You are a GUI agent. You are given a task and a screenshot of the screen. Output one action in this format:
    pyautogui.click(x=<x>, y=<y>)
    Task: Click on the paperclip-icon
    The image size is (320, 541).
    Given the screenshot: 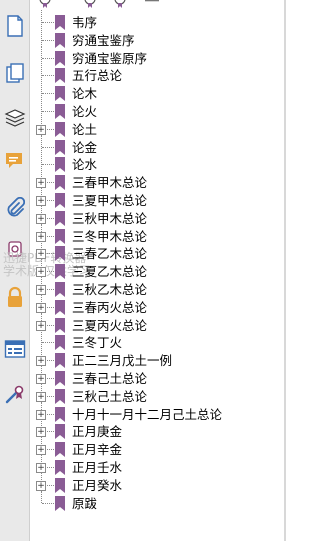 What is the action you would take?
    pyautogui.click(x=14, y=208)
    